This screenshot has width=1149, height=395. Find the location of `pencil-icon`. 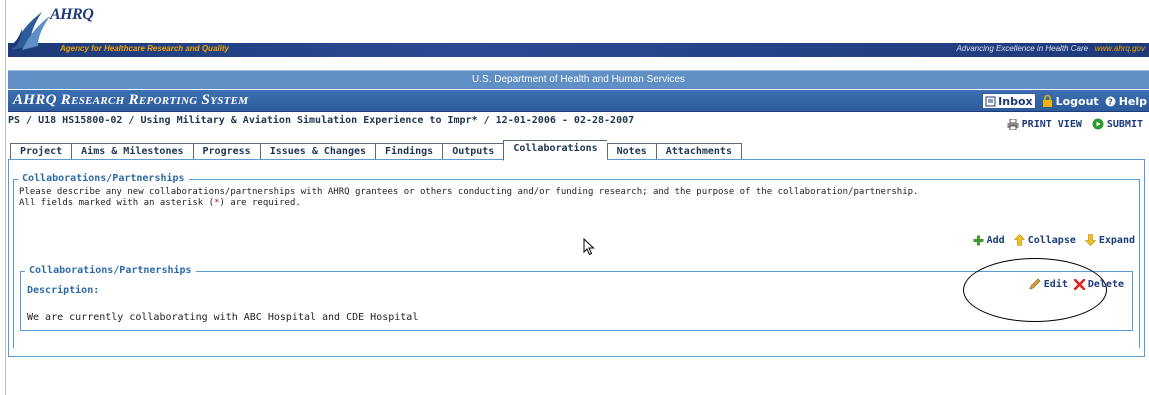

pencil-icon is located at coordinates (1035, 284).